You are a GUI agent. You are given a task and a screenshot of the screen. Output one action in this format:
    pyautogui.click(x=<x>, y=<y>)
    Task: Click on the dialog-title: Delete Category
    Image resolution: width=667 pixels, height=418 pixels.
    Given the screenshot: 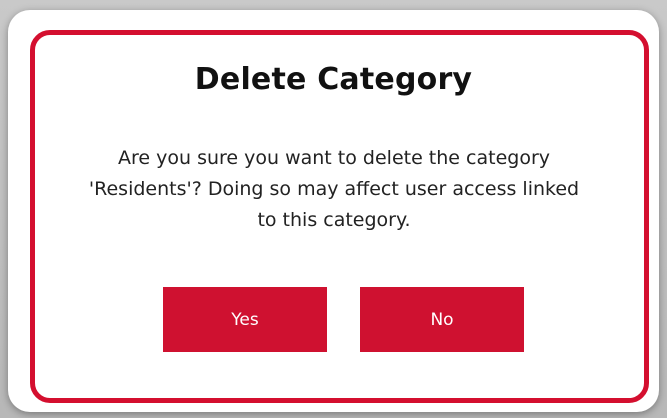 What is the action you would take?
    pyautogui.click(x=333, y=79)
    